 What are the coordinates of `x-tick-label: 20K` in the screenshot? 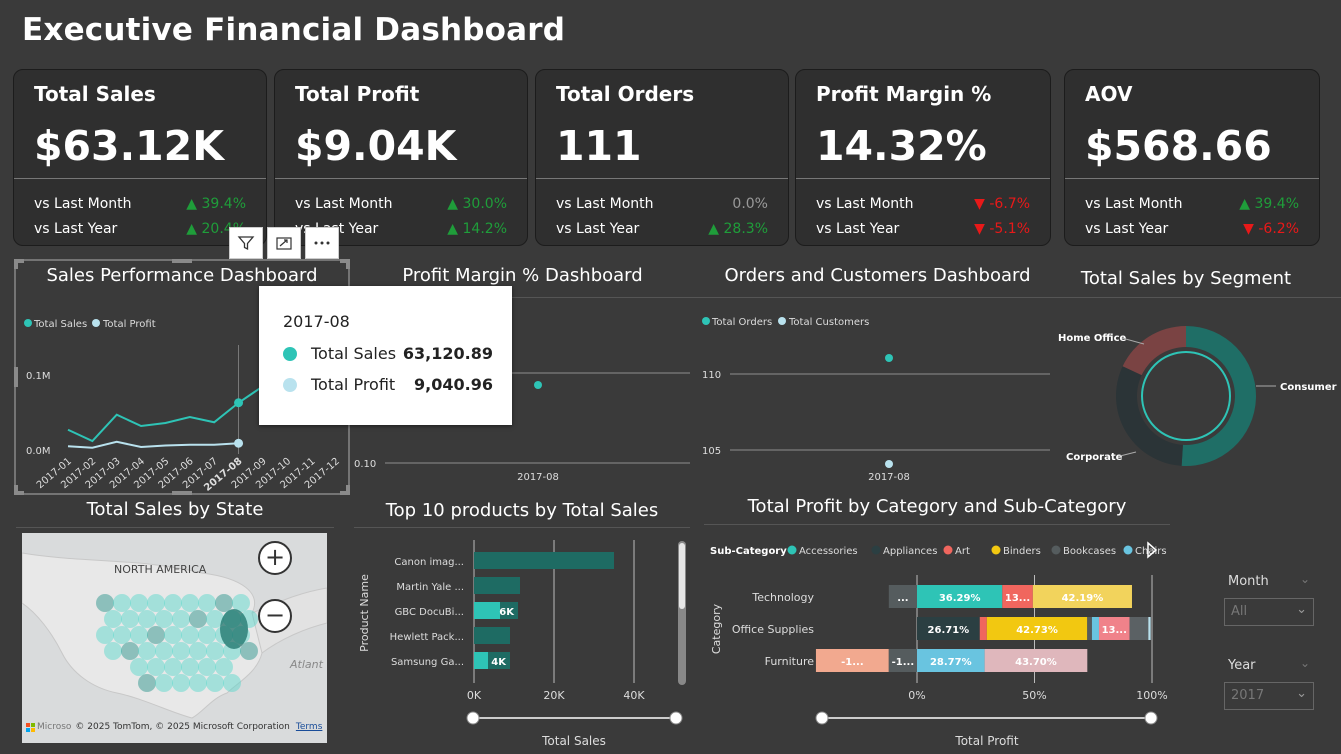 It's located at (554, 695).